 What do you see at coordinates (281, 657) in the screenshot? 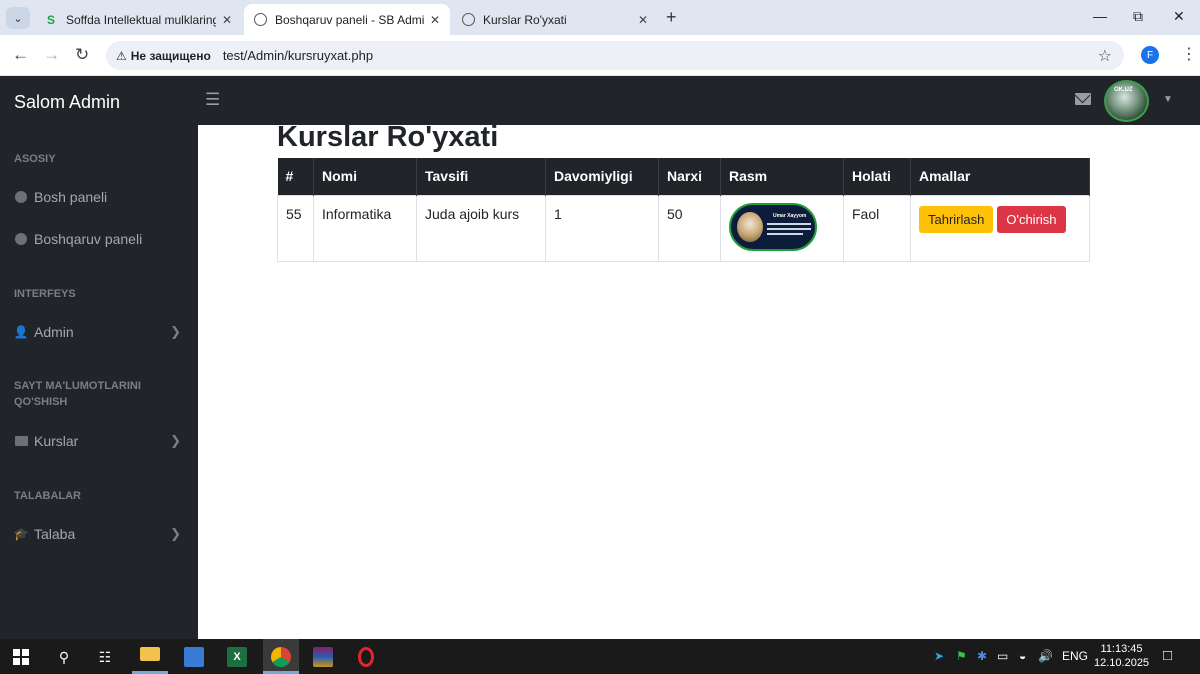
I see `chrome-icon` at bounding box center [281, 657].